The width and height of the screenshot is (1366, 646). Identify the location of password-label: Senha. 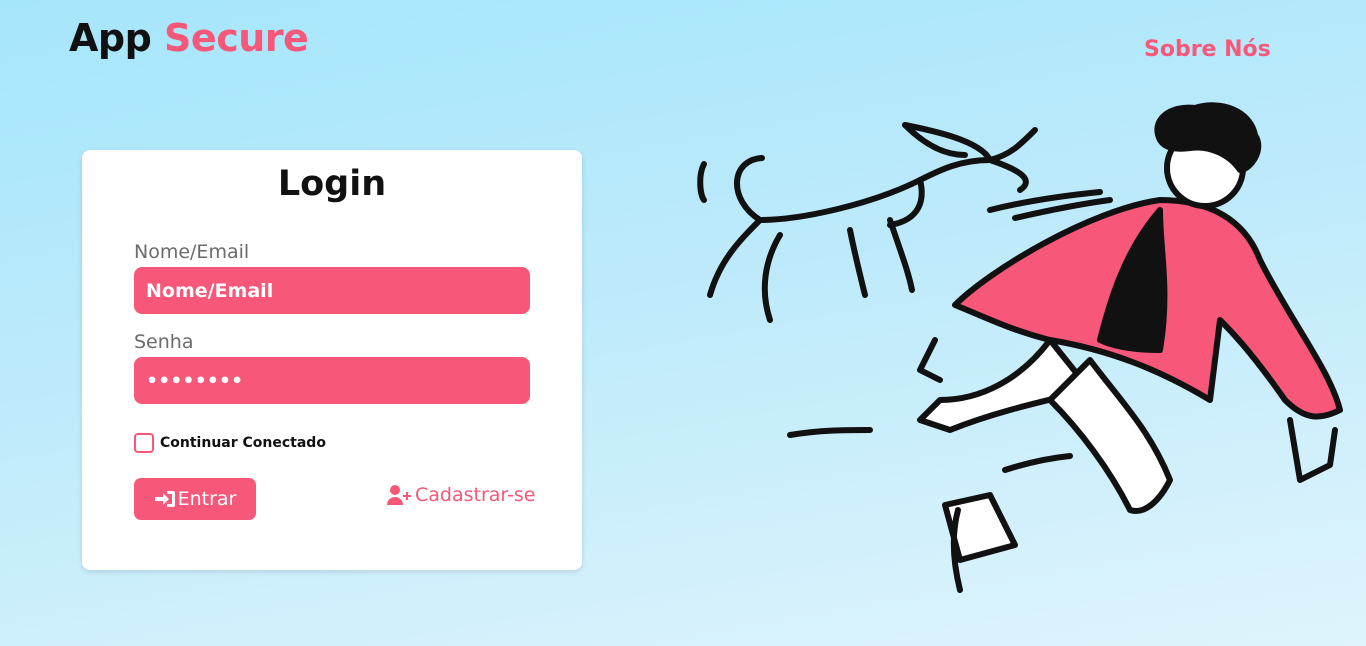
(164, 342).